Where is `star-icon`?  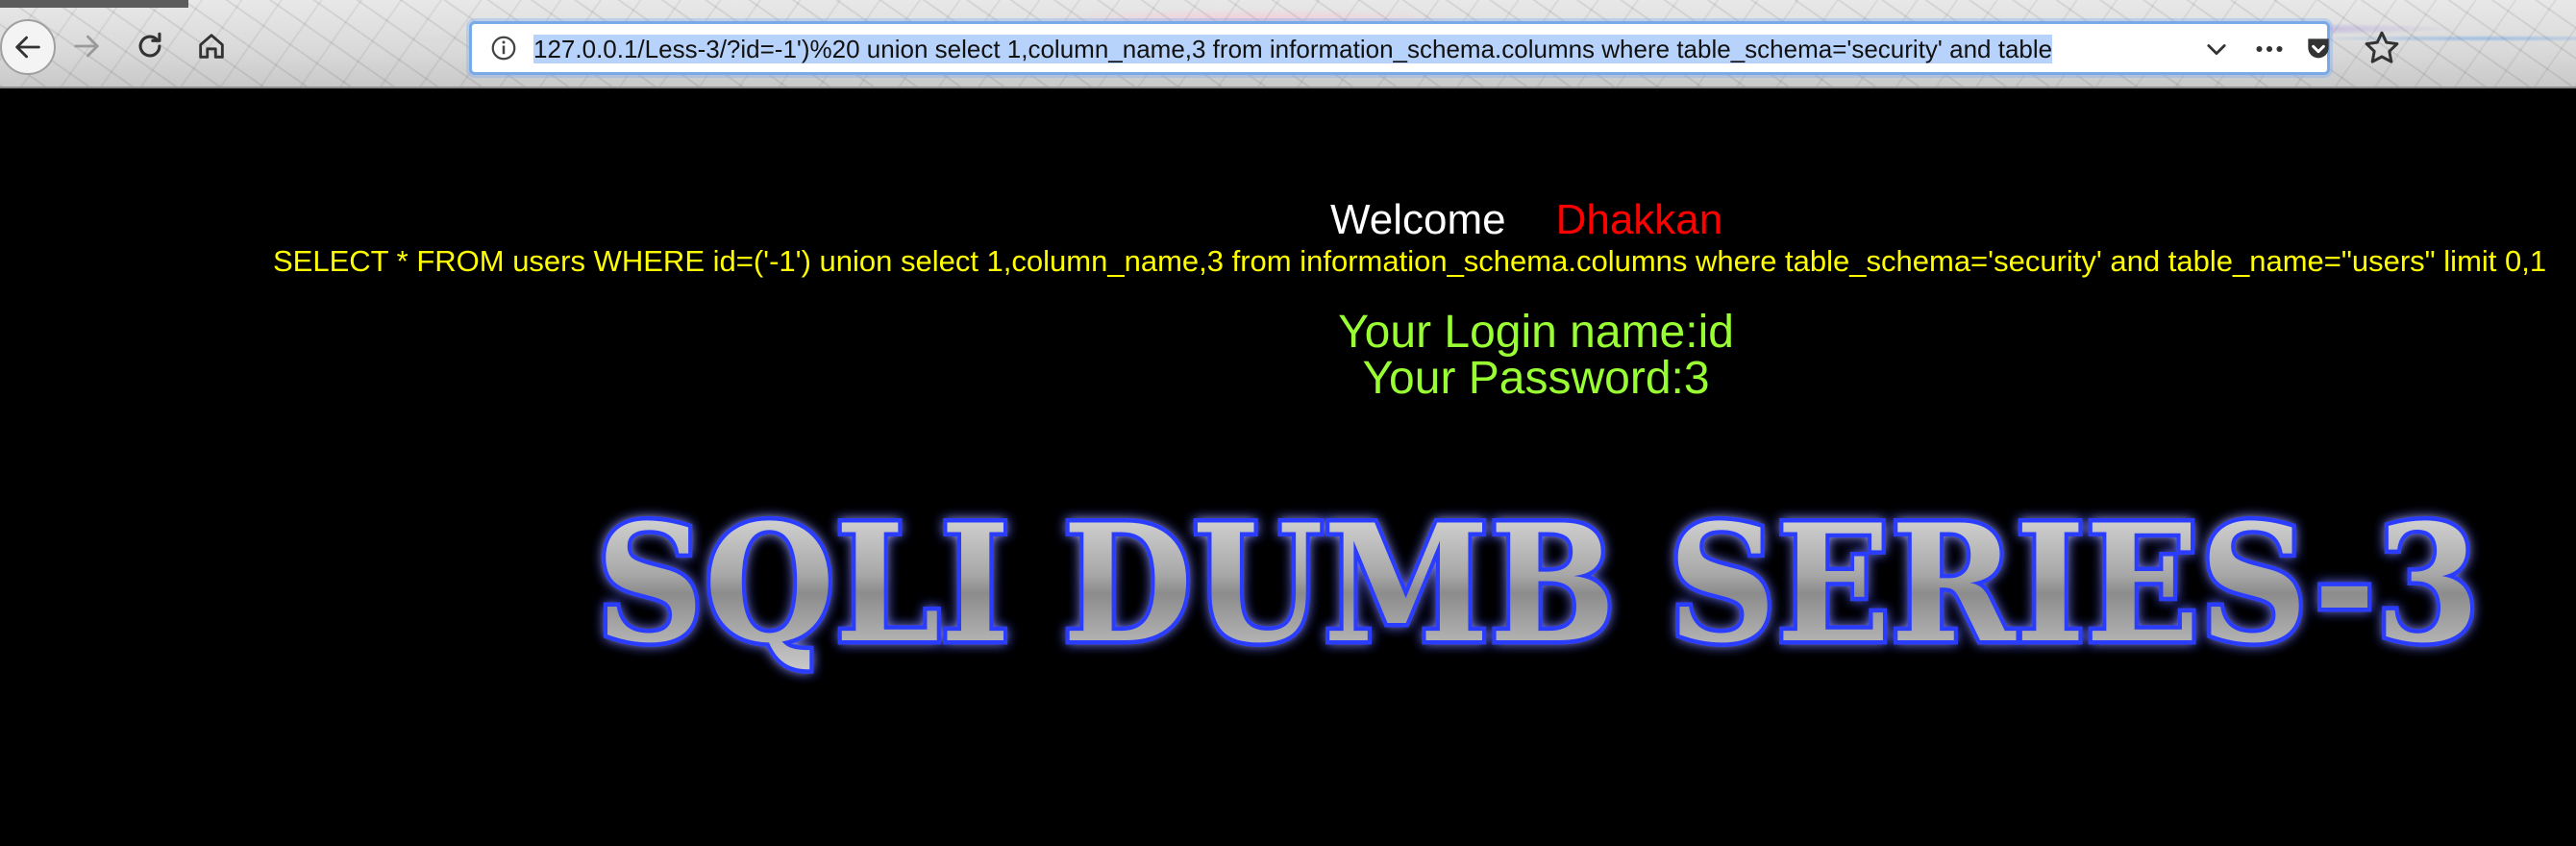 star-icon is located at coordinates (2382, 48).